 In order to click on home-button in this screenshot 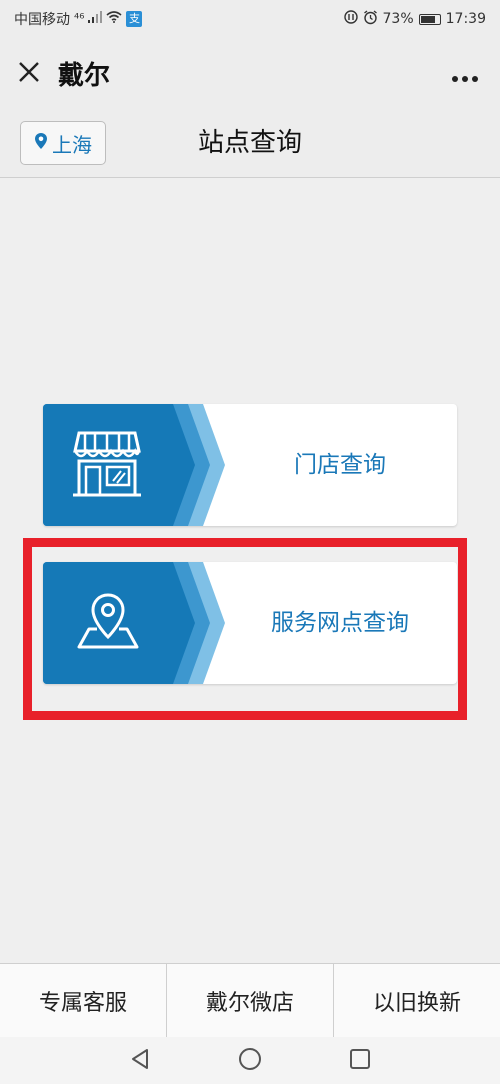, I will do `click(250, 1061)`.